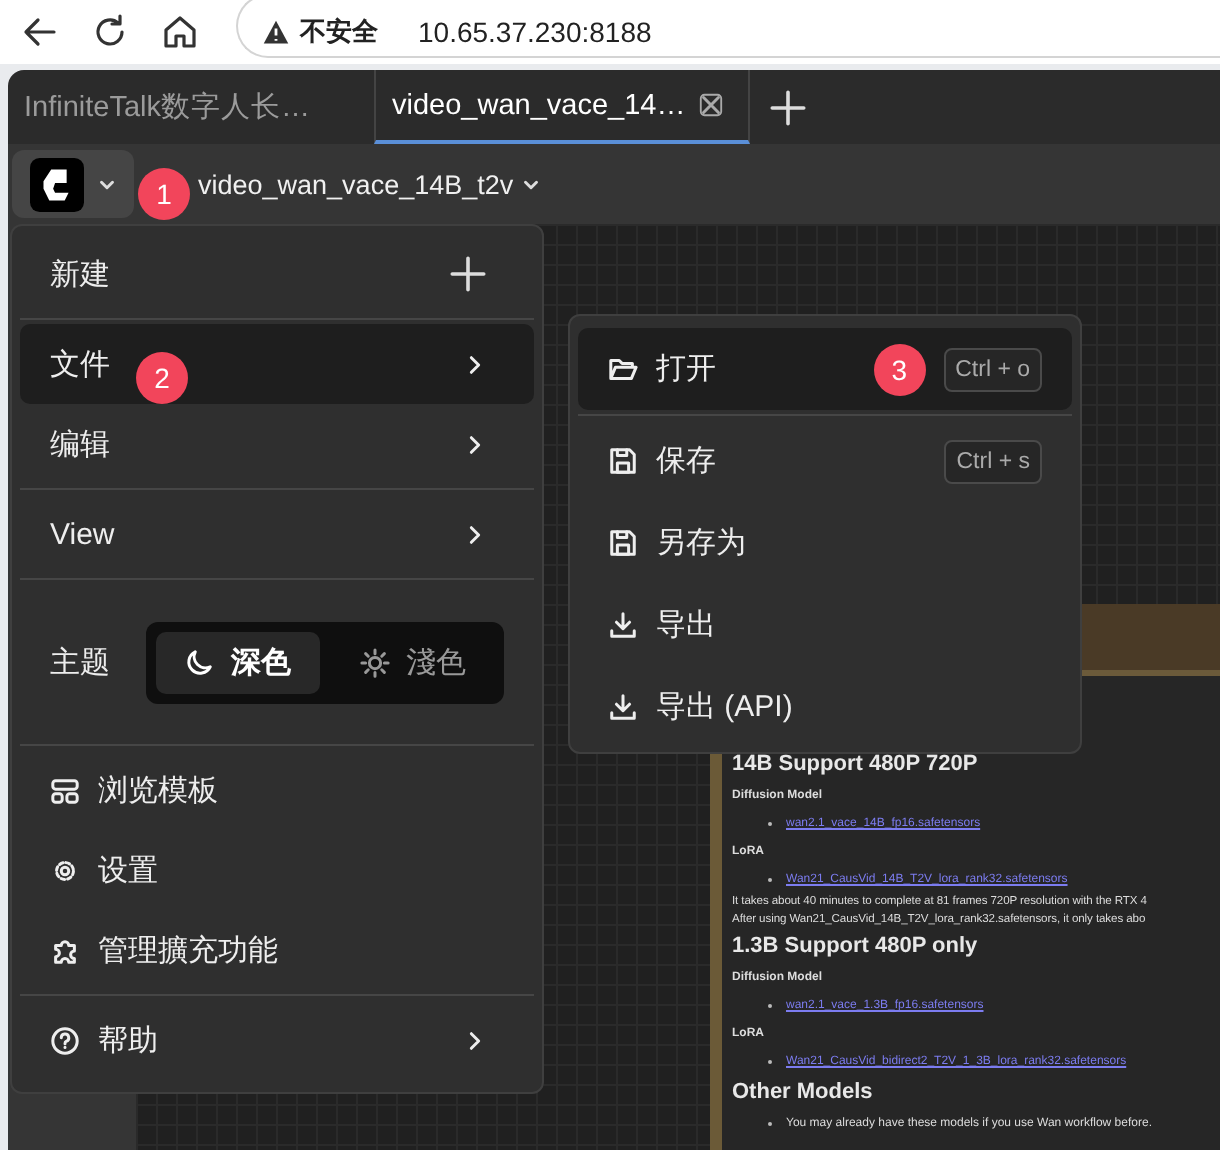  What do you see at coordinates (57, 184) in the screenshot?
I see `logo-icon` at bounding box center [57, 184].